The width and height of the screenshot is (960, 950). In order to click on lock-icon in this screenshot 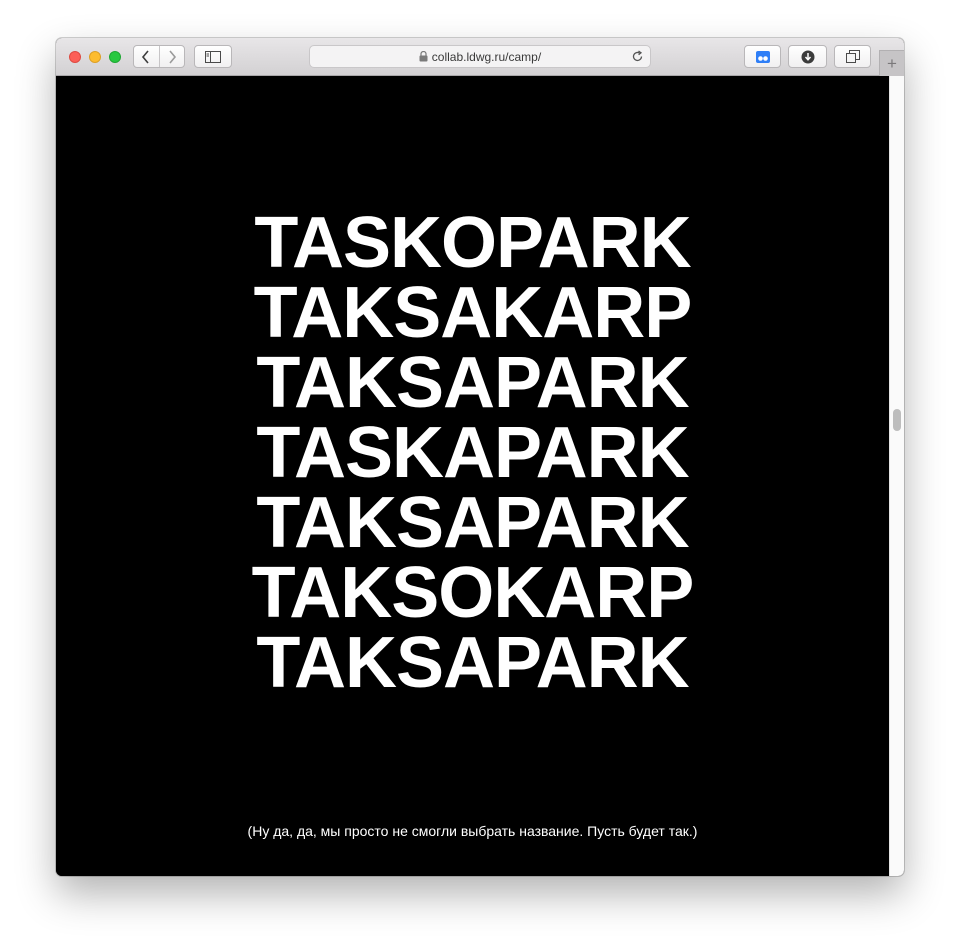, I will do `click(423, 56)`.